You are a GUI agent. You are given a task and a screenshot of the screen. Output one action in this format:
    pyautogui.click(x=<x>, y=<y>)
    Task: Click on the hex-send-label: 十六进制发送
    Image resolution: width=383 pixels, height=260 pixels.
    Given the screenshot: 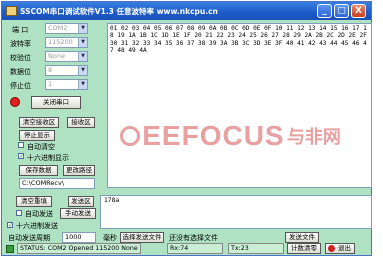 What is the action you would take?
    pyautogui.click(x=37, y=226)
    